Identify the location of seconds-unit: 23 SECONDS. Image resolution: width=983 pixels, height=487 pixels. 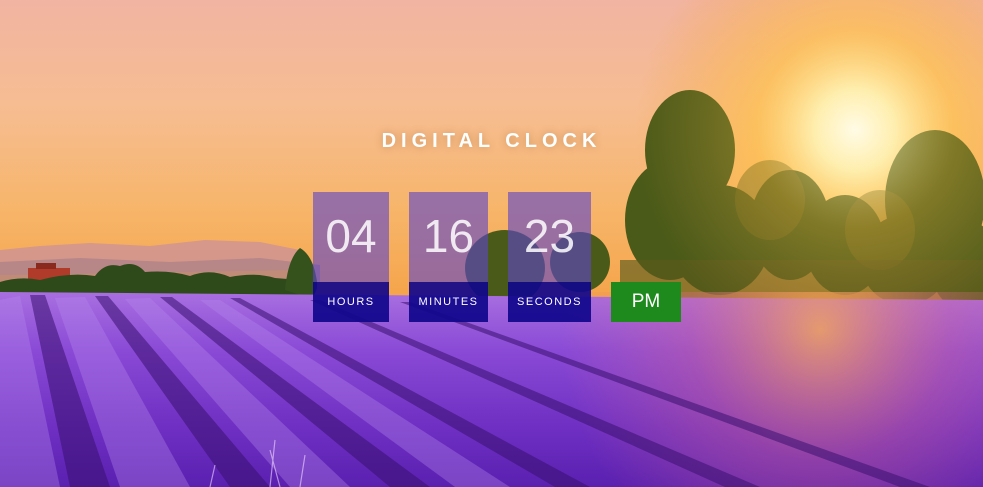
(549, 257).